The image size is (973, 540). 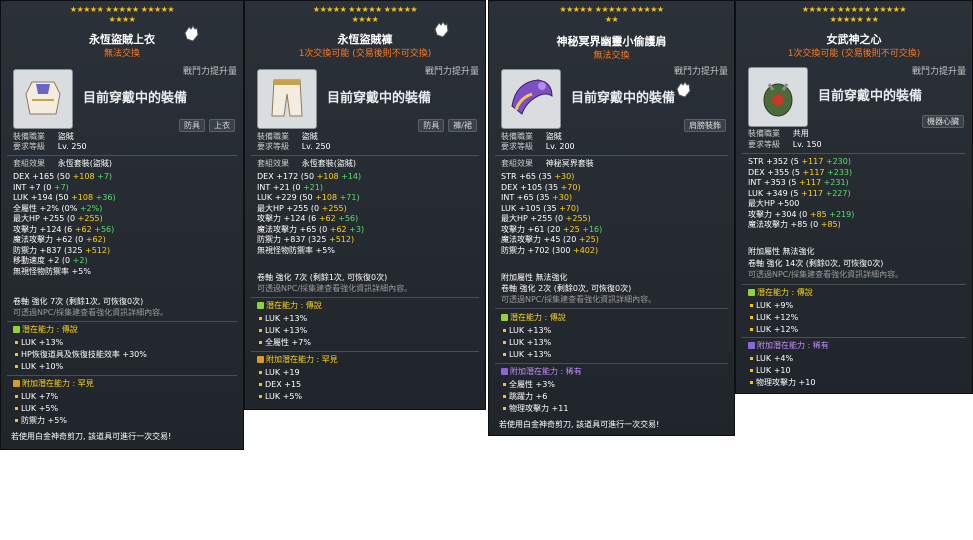 What do you see at coordinates (283, 384) in the screenshot?
I see `additional-potential-line: DEX +15` at bounding box center [283, 384].